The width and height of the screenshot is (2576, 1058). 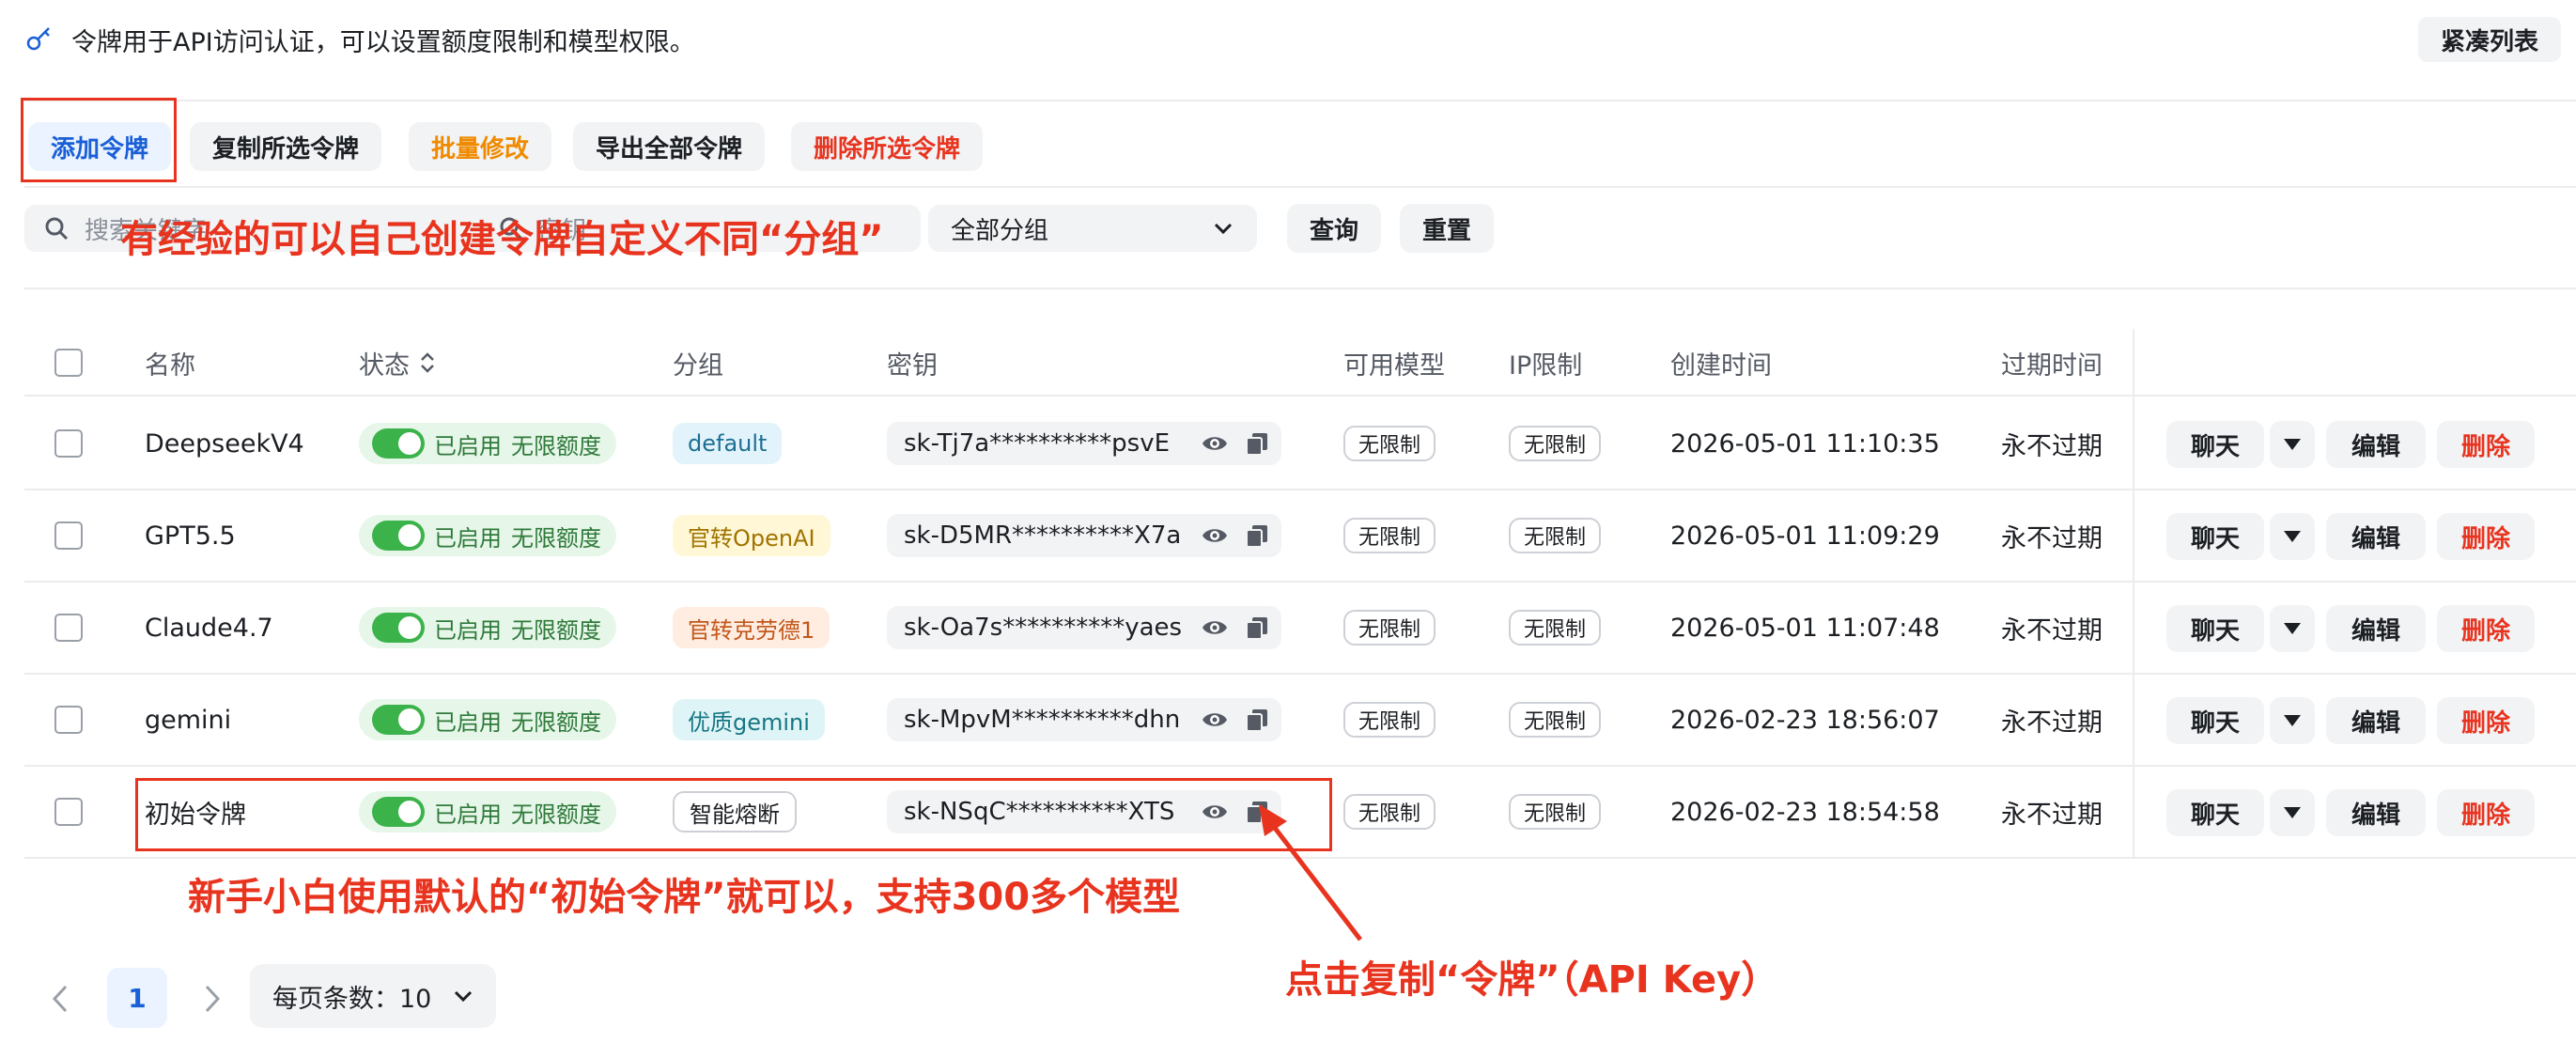 I want to click on group-select: 全部分组, so click(x=1092, y=228).